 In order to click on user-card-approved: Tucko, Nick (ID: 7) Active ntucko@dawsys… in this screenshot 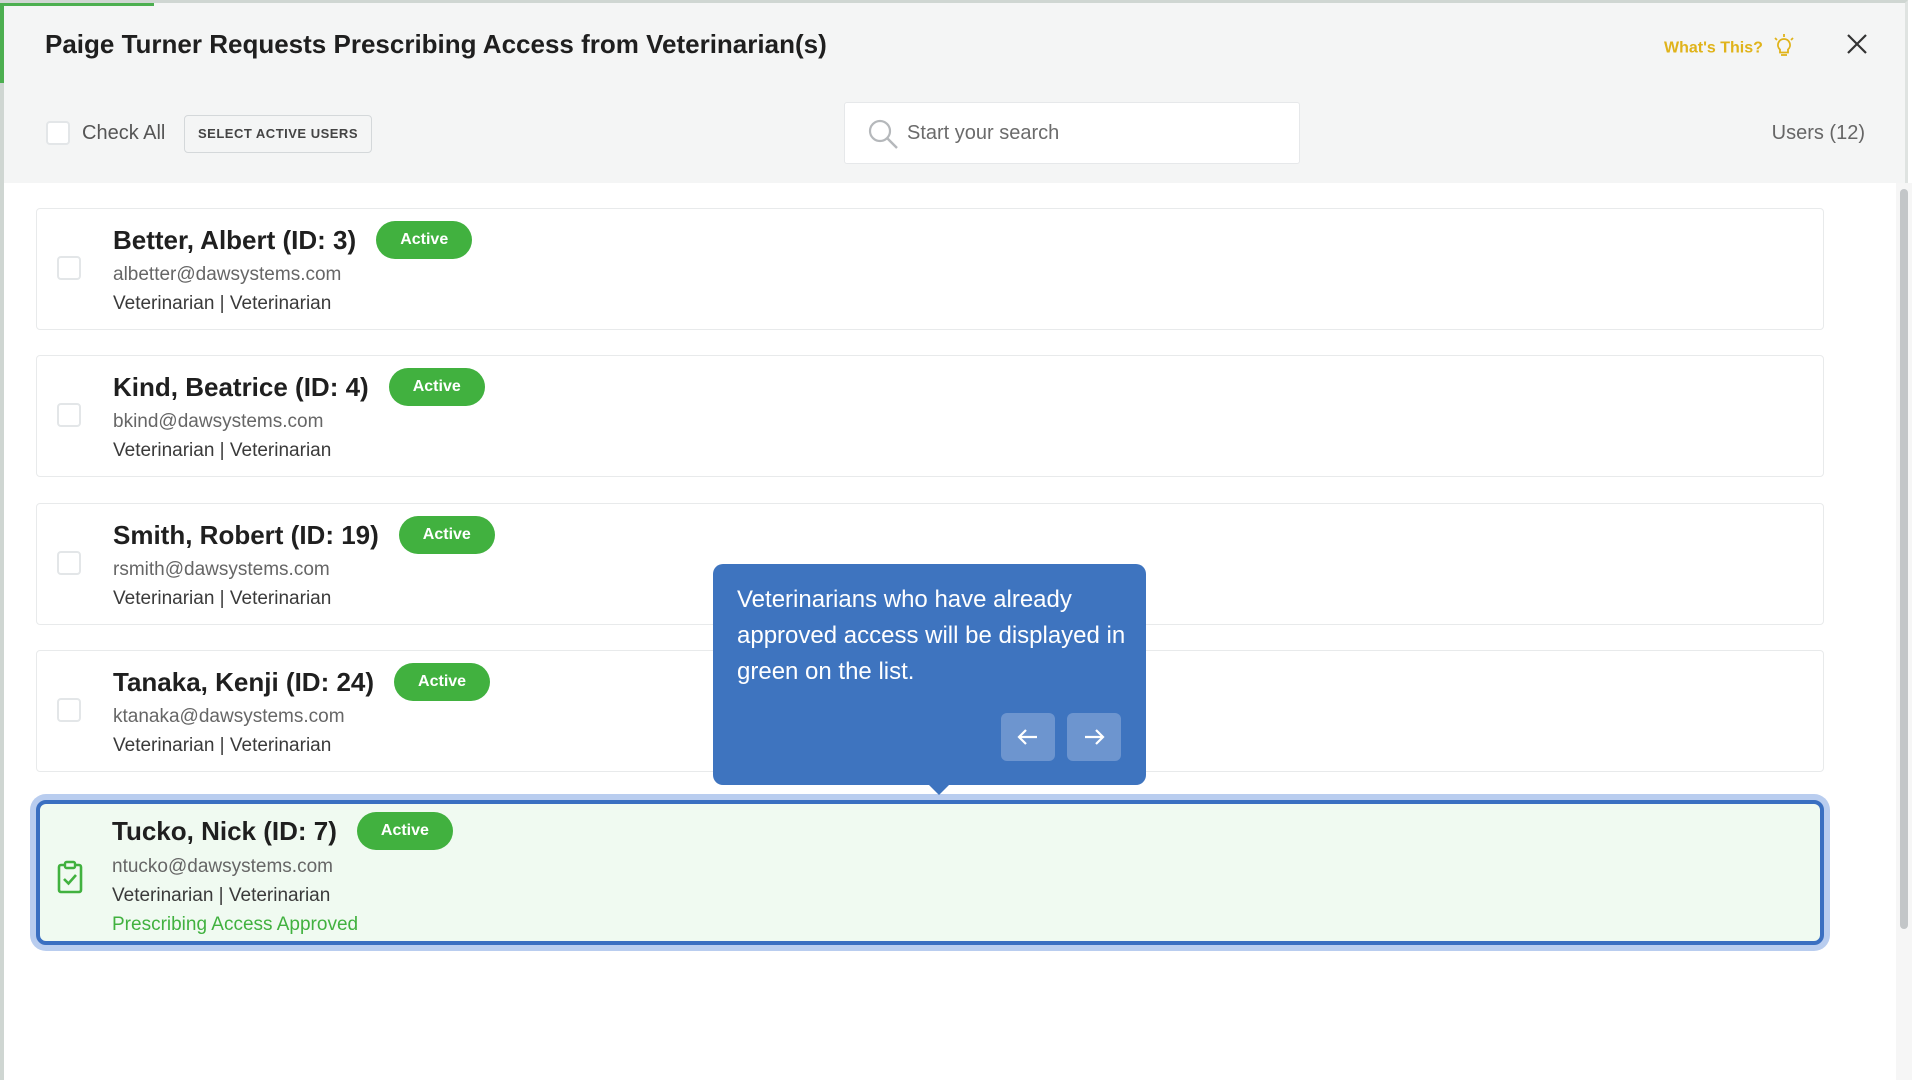, I will do `click(930, 872)`.